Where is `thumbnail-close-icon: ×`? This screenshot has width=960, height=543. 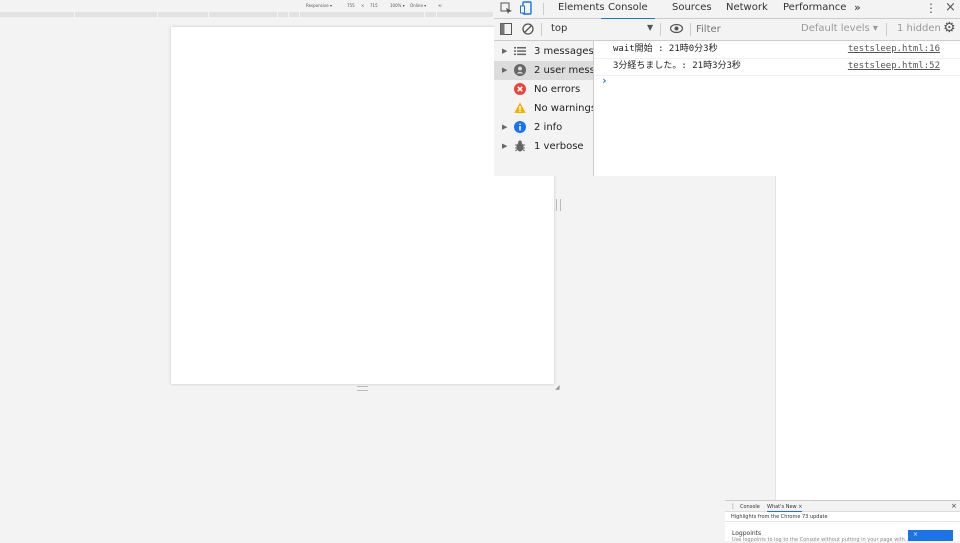
thumbnail-close-icon: × is located at coordinates (916, 534).